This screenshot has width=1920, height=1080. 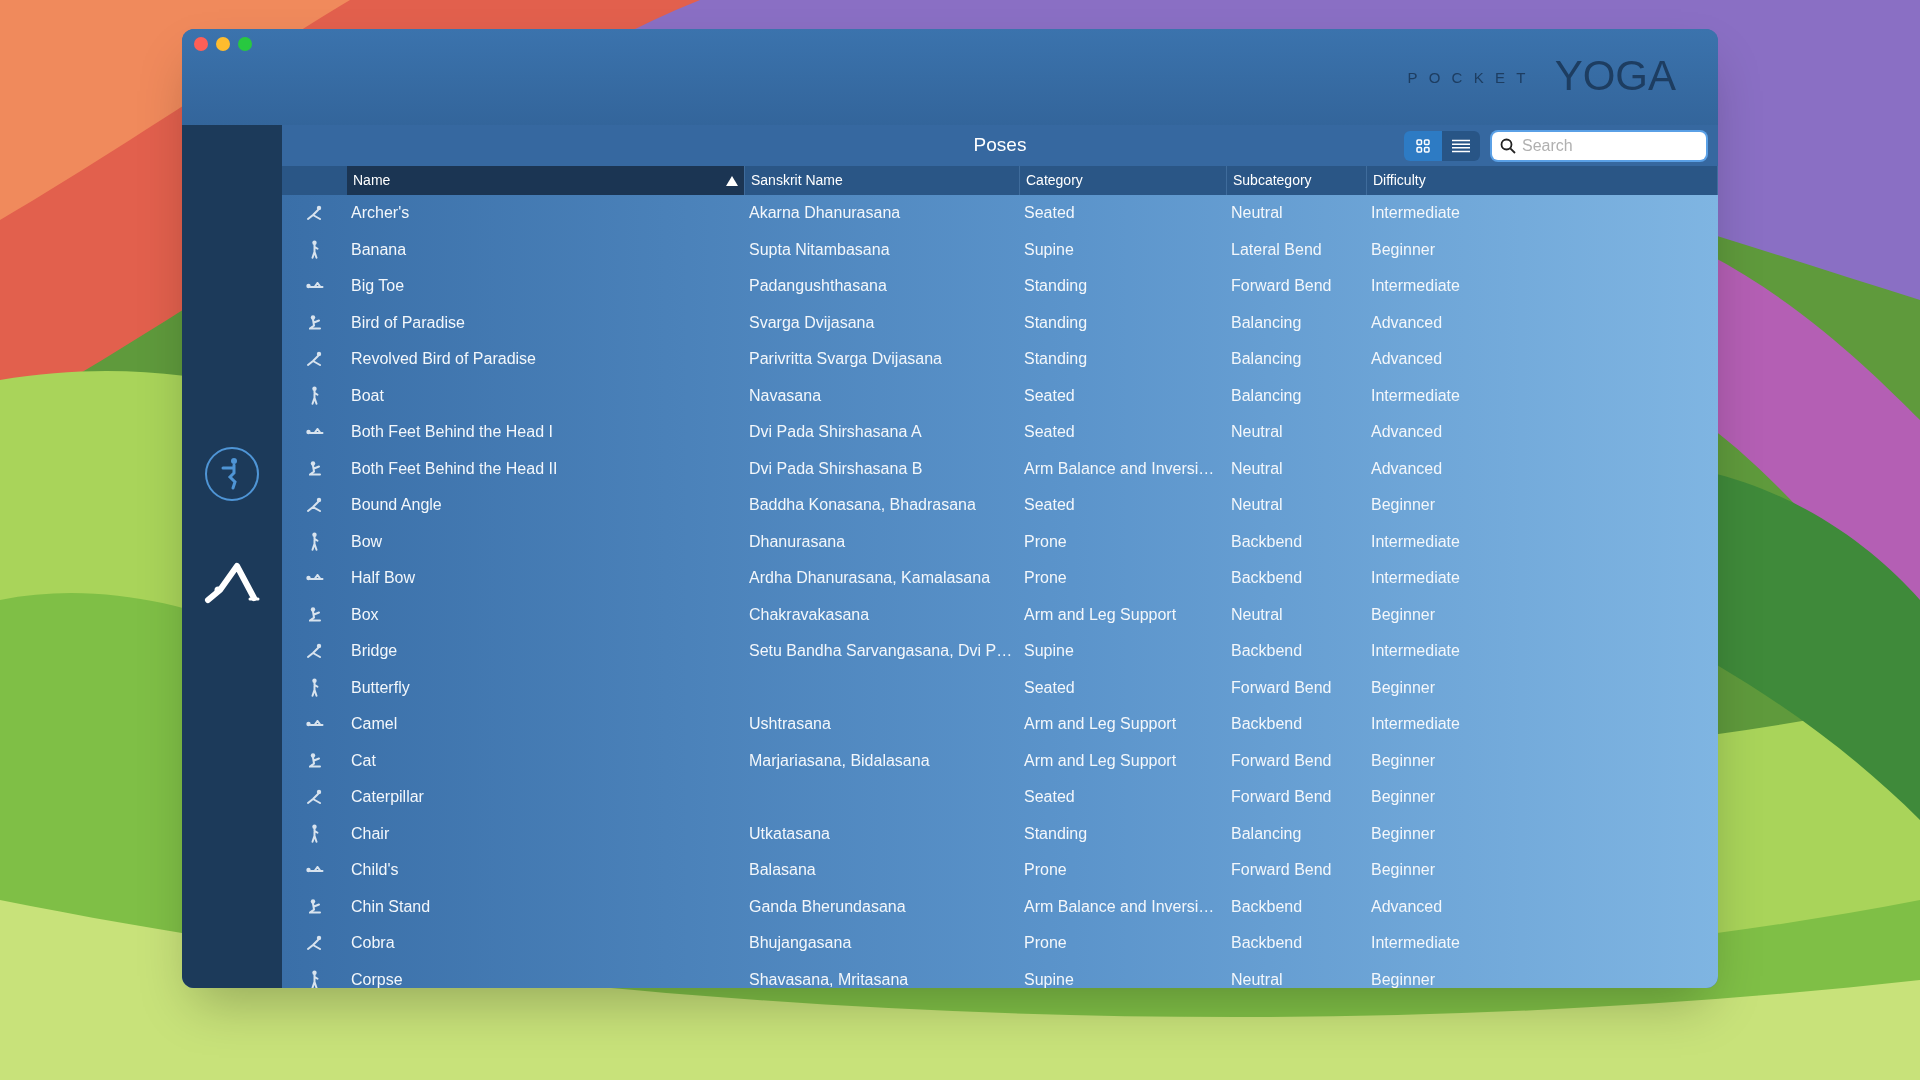 What do you see at coordinates (546, 180) in the screenshot?
I see `column-header: Name` at bounding box center [546, 180].